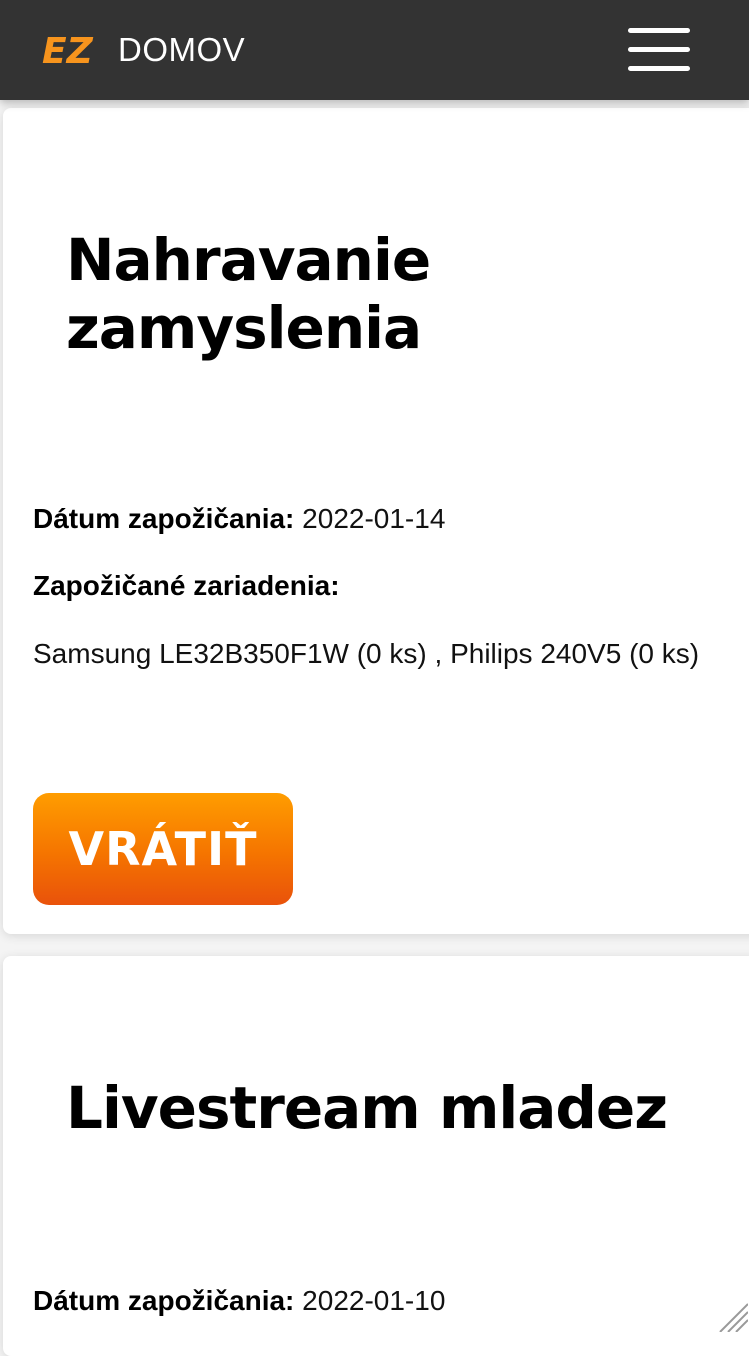 This screenshot has width=749, height=1356. I want to click on home-link: DOMOV, so click(181, 50).